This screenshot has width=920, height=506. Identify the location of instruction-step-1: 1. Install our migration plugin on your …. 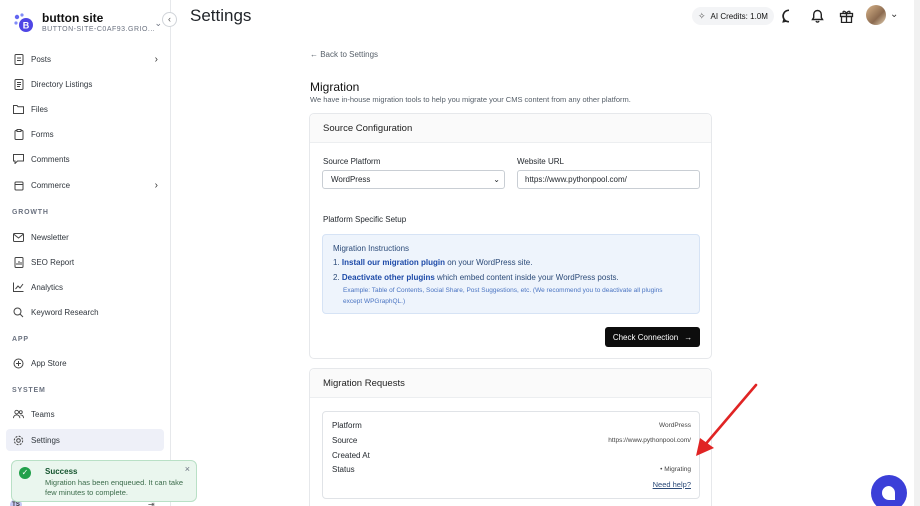
(433, 262).